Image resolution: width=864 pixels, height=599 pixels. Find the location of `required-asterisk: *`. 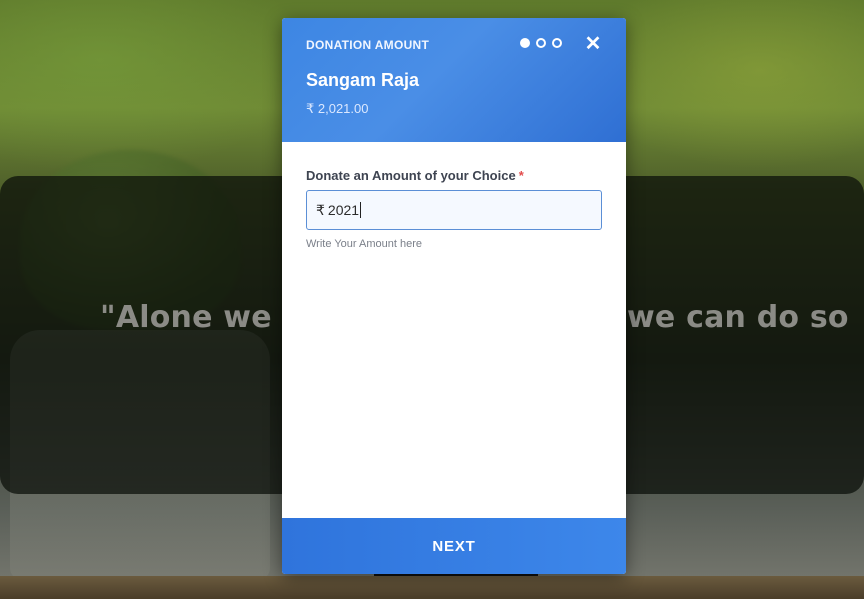

required-asterisk: * is located at coordinates (521, 175).